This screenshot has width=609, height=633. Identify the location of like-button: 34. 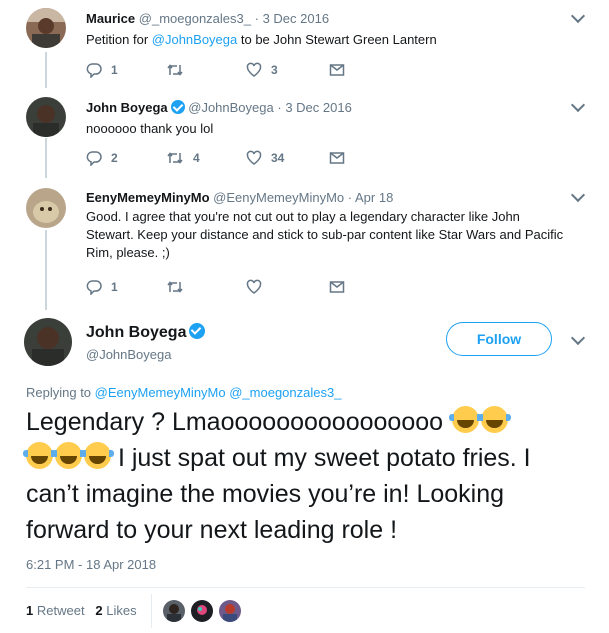
(265, 158).